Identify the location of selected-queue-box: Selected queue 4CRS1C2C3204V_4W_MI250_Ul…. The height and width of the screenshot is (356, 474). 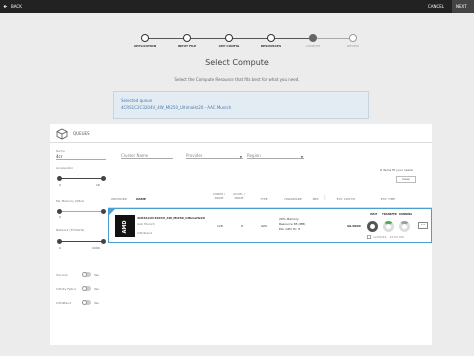
(241, 105).